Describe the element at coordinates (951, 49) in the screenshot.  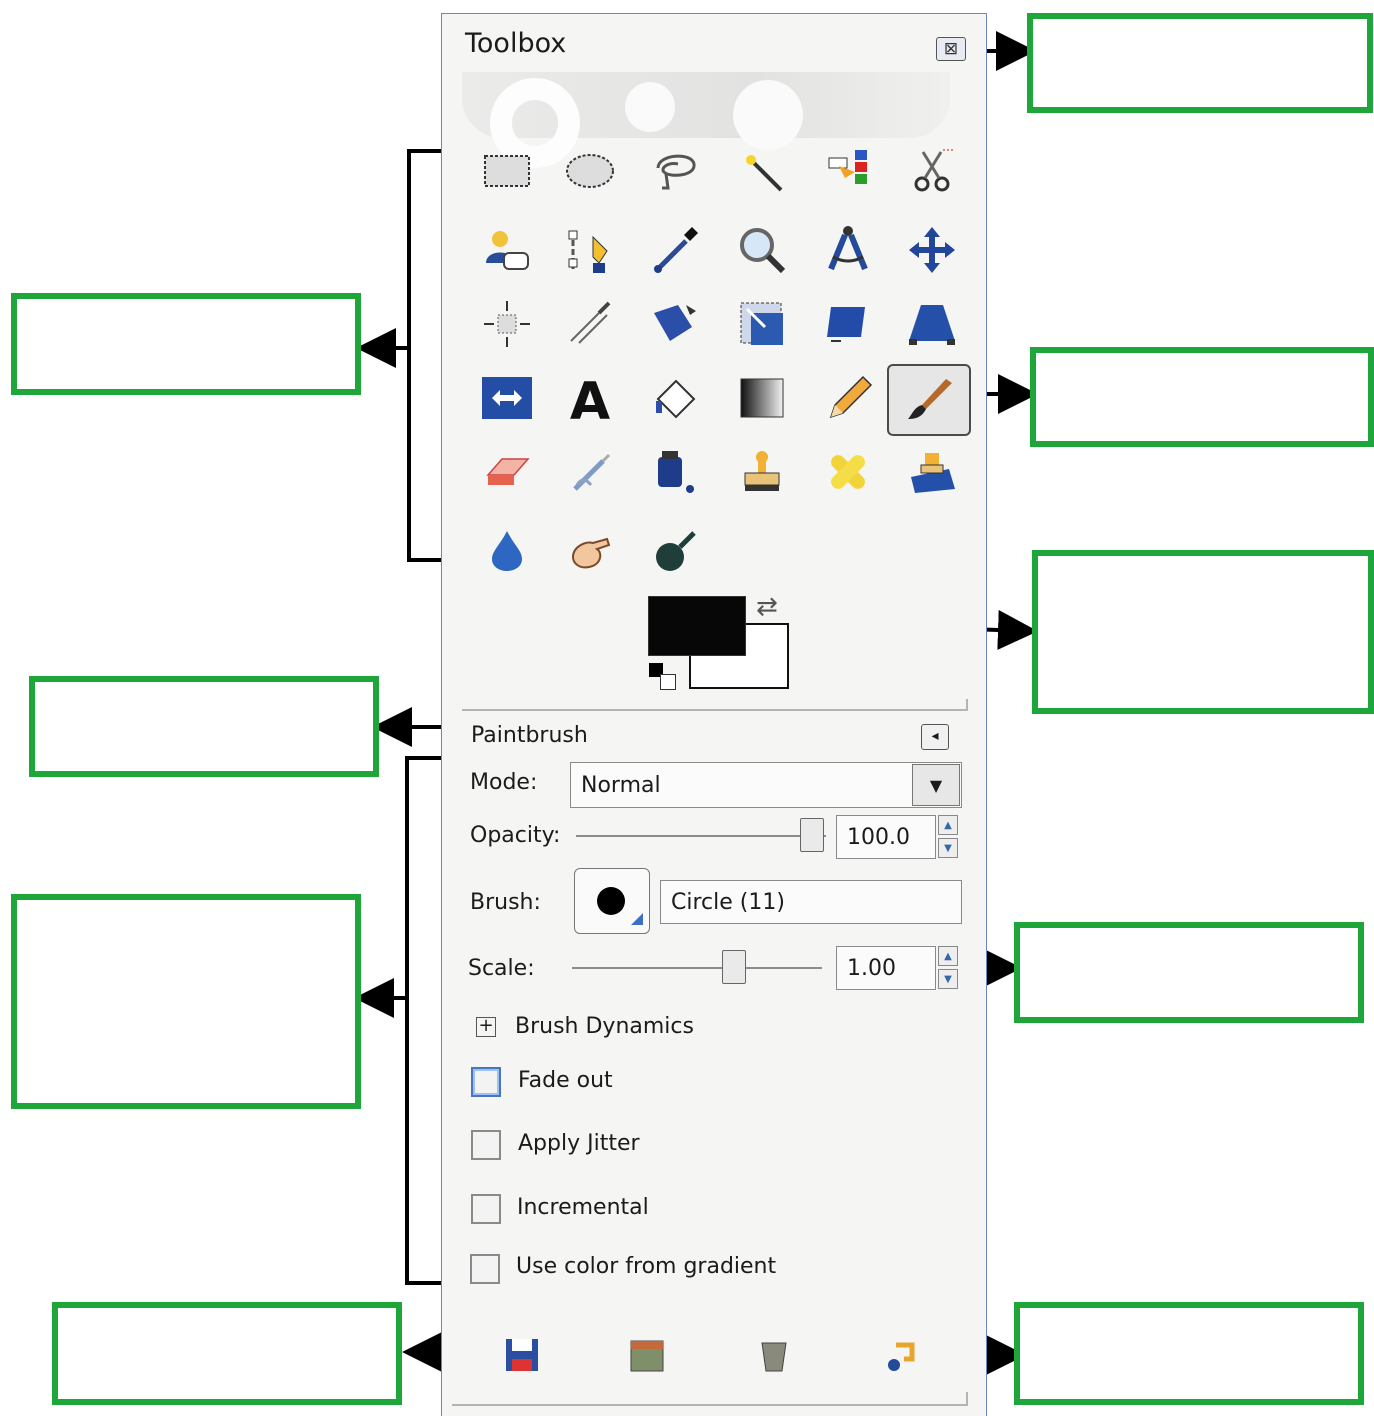
I see `close-icon: ⊠` at that location.